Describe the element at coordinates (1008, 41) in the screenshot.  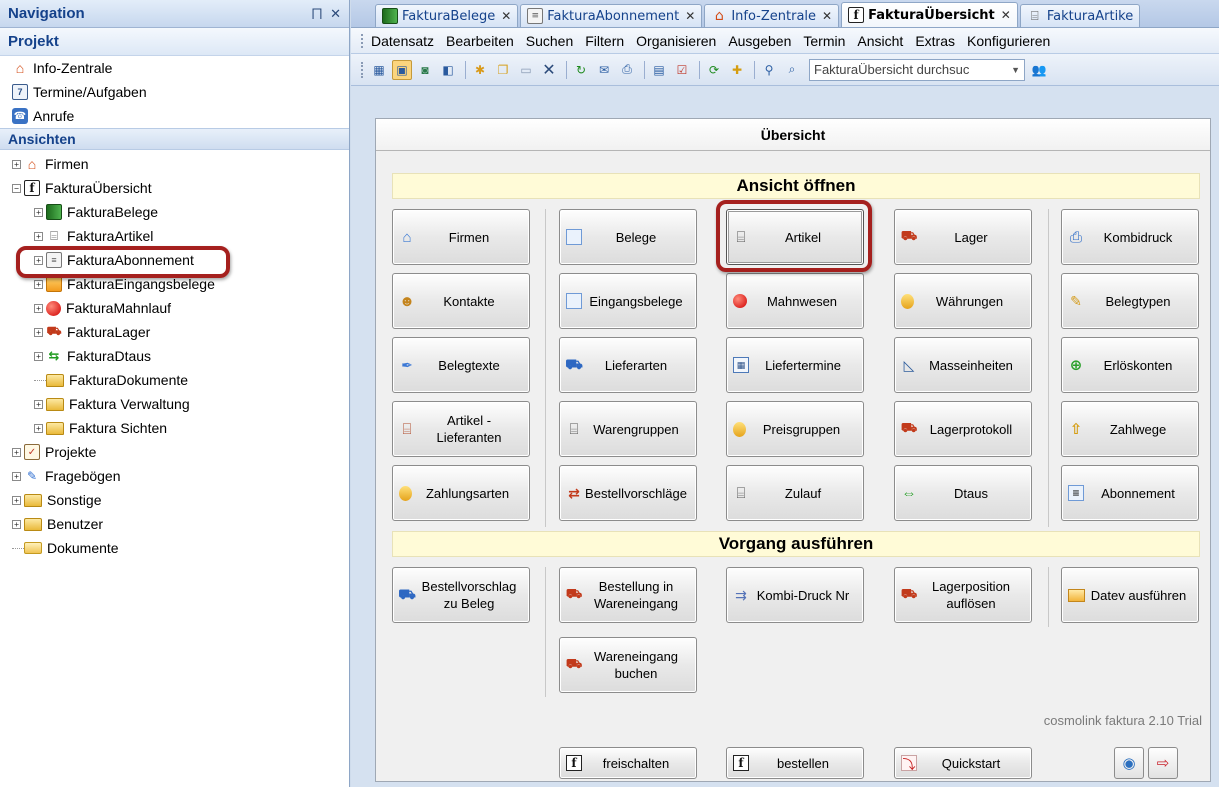
I see `menu-konfigurieren: Konfigurieren` at that location.